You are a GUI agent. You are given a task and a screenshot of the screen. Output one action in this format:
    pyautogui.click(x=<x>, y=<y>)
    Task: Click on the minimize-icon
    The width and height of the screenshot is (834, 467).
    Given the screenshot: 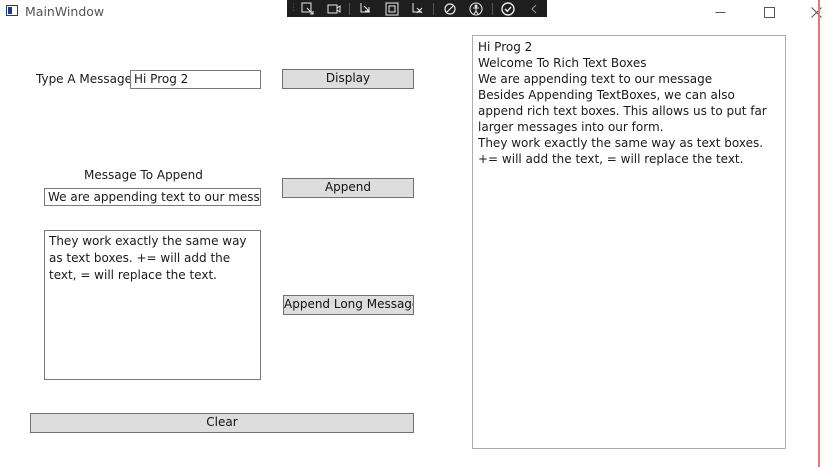 What is the action you would take?
    pyautogui.click(x=720, y=12)
    